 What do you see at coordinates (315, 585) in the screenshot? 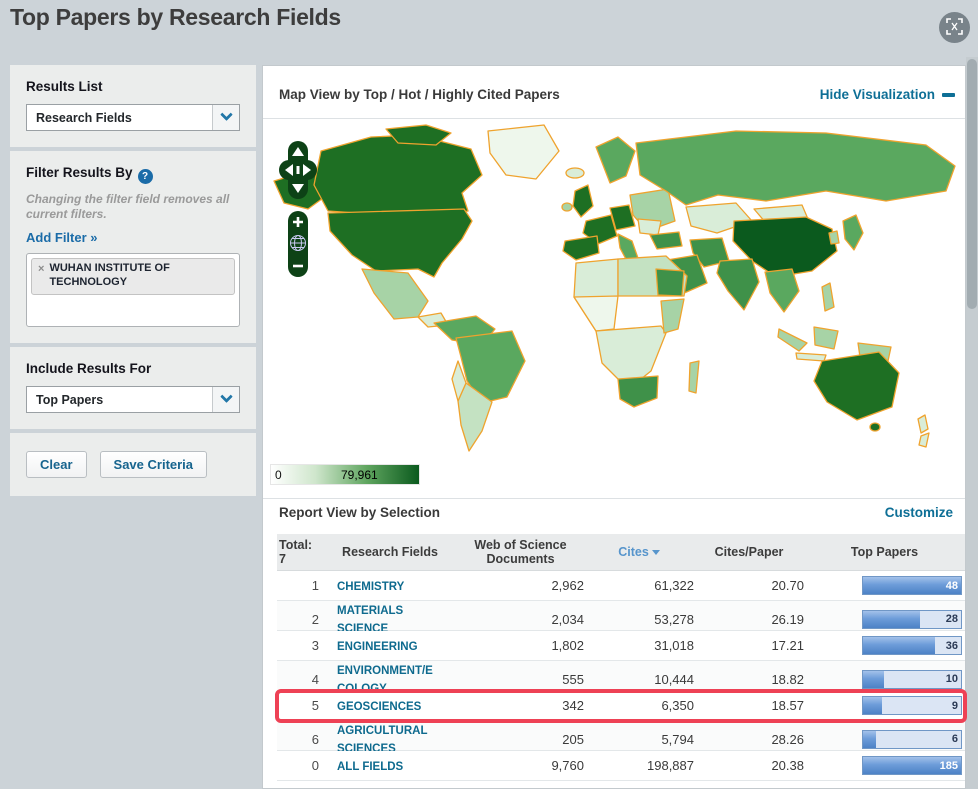
I see `row-rank: 1` at bounding box center [315, 585].